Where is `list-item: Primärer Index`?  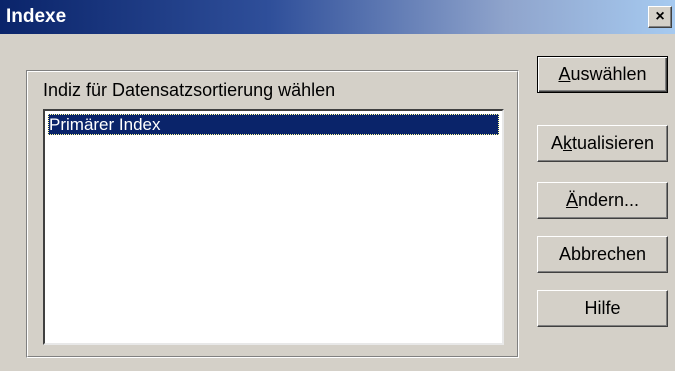 list-item: Primärer Index is located at coordinates (273, 124).